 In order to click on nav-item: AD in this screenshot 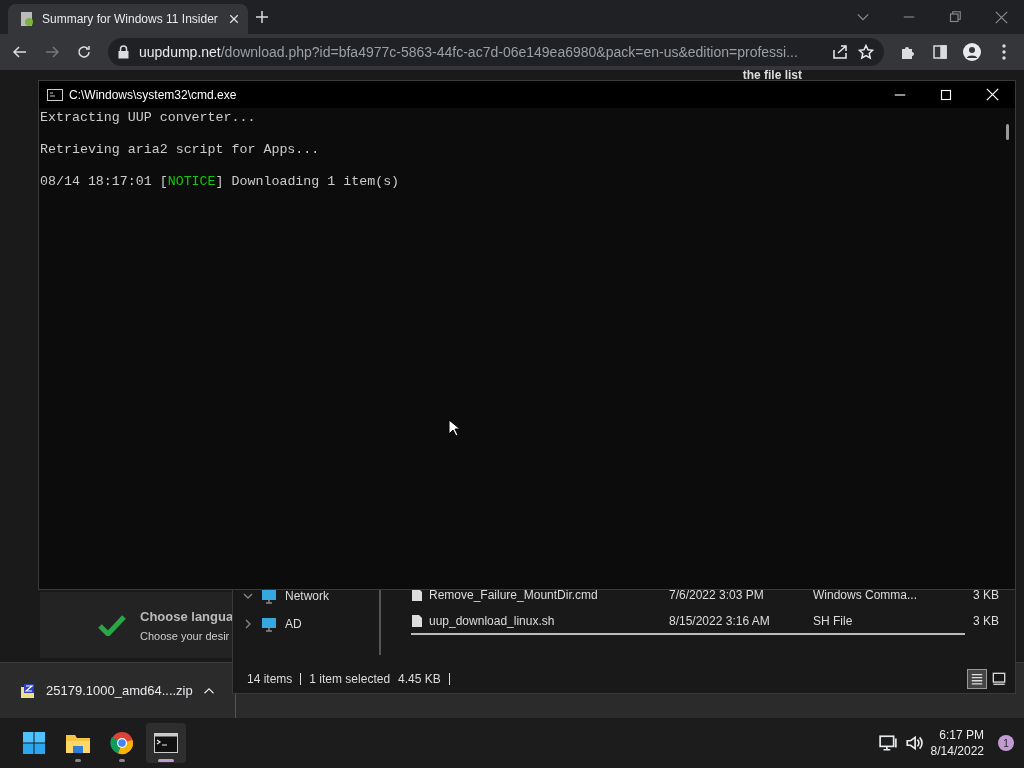, I will do `click(311, 624)`.